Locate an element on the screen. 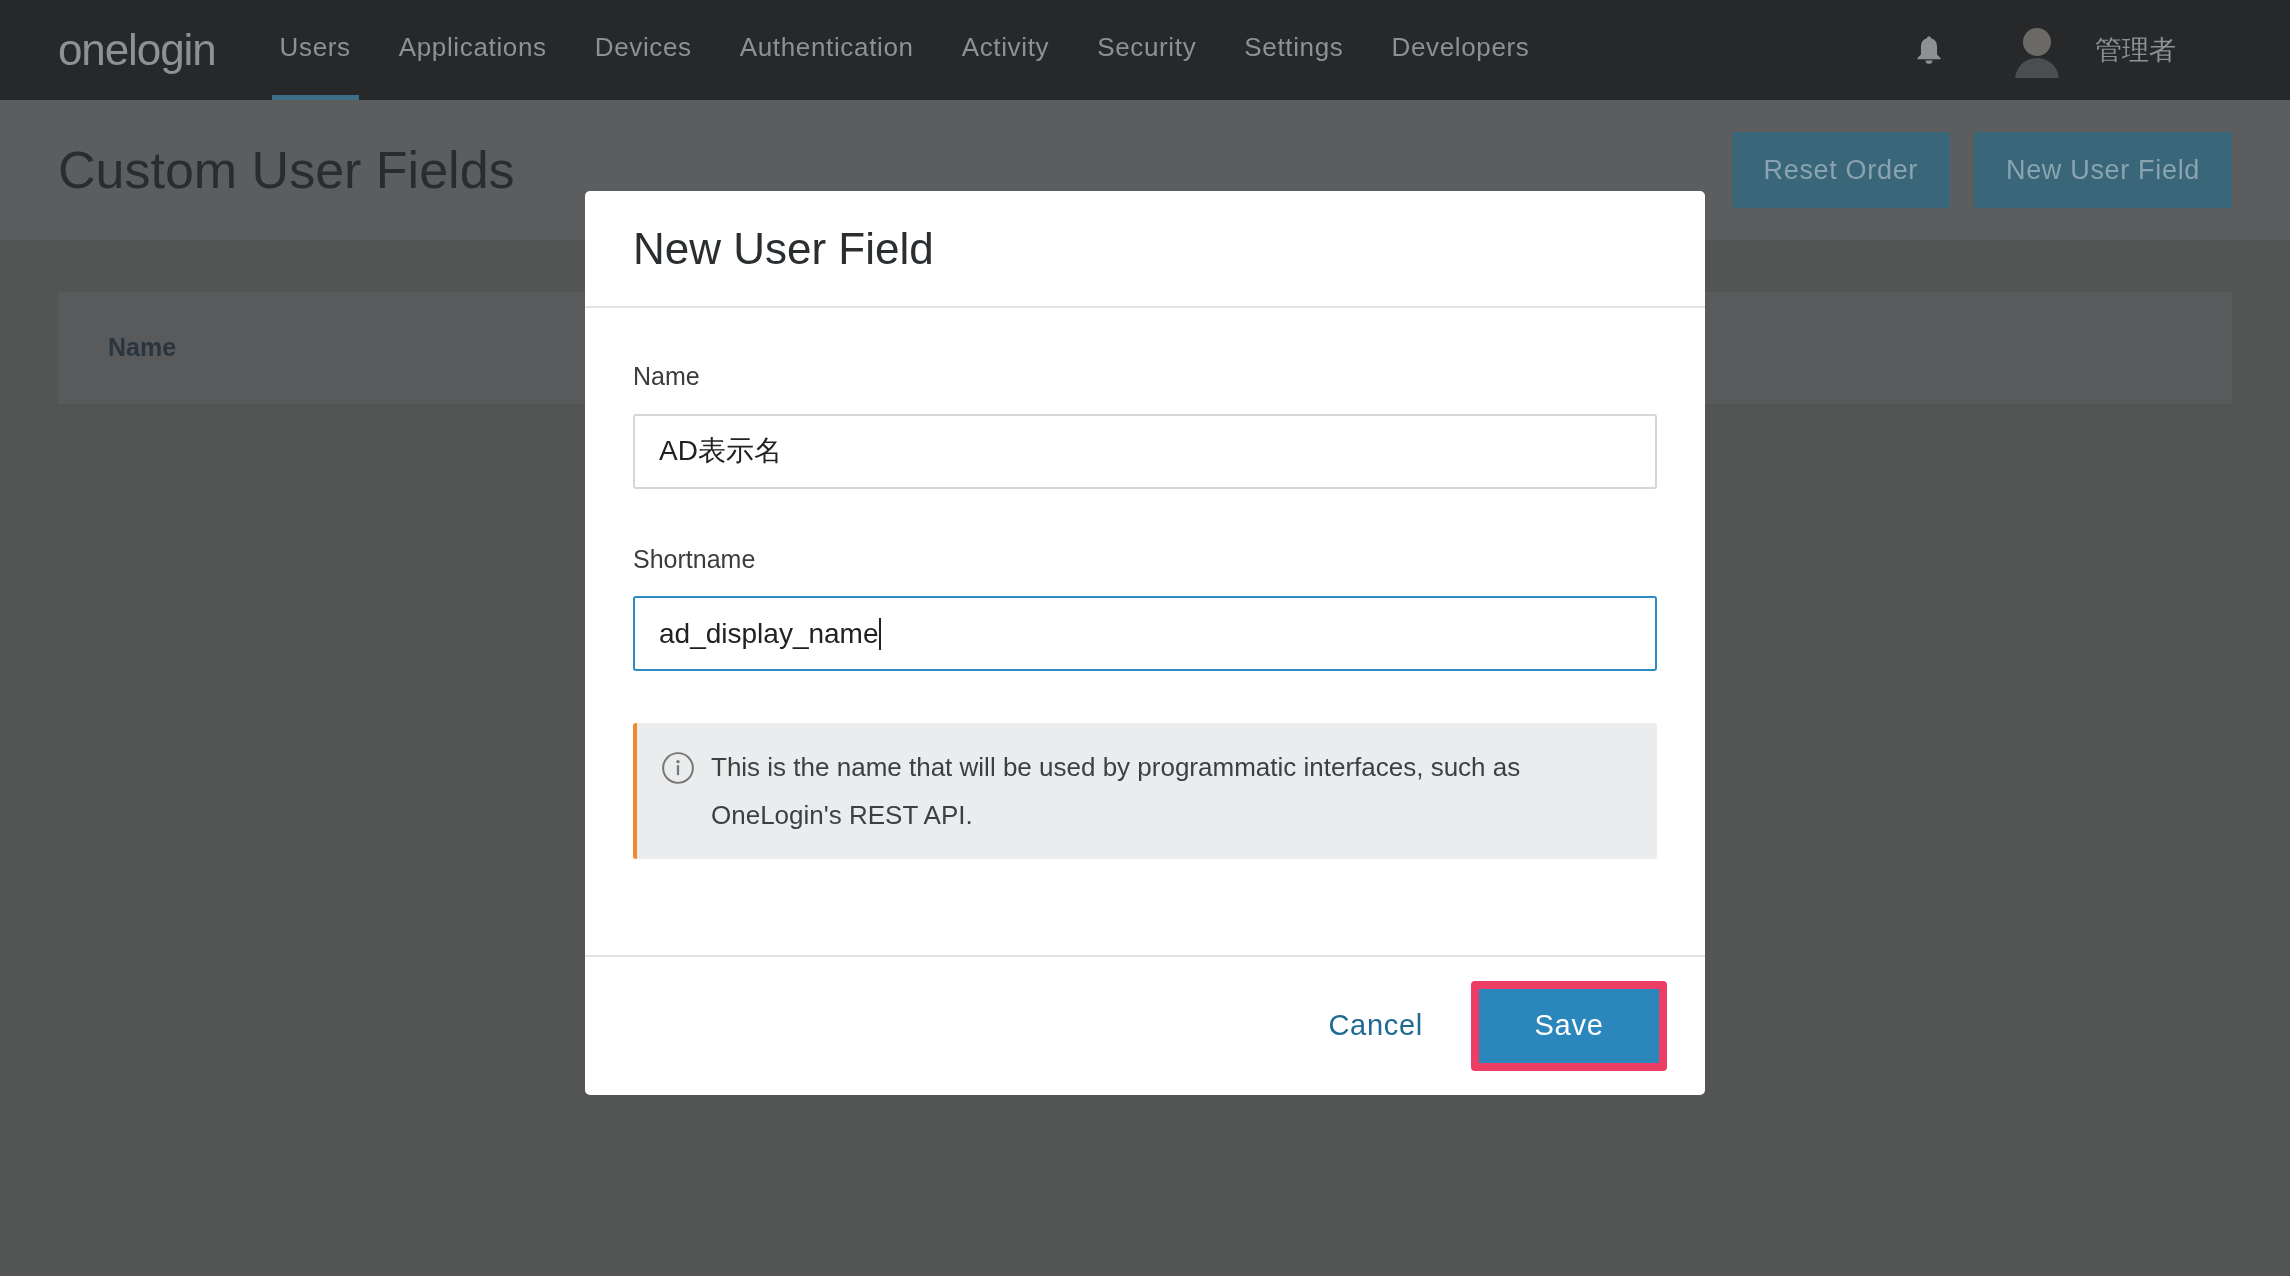 The image size is (2290, 1276). header-button: Reset Order is located at coordinates (1840, 170).